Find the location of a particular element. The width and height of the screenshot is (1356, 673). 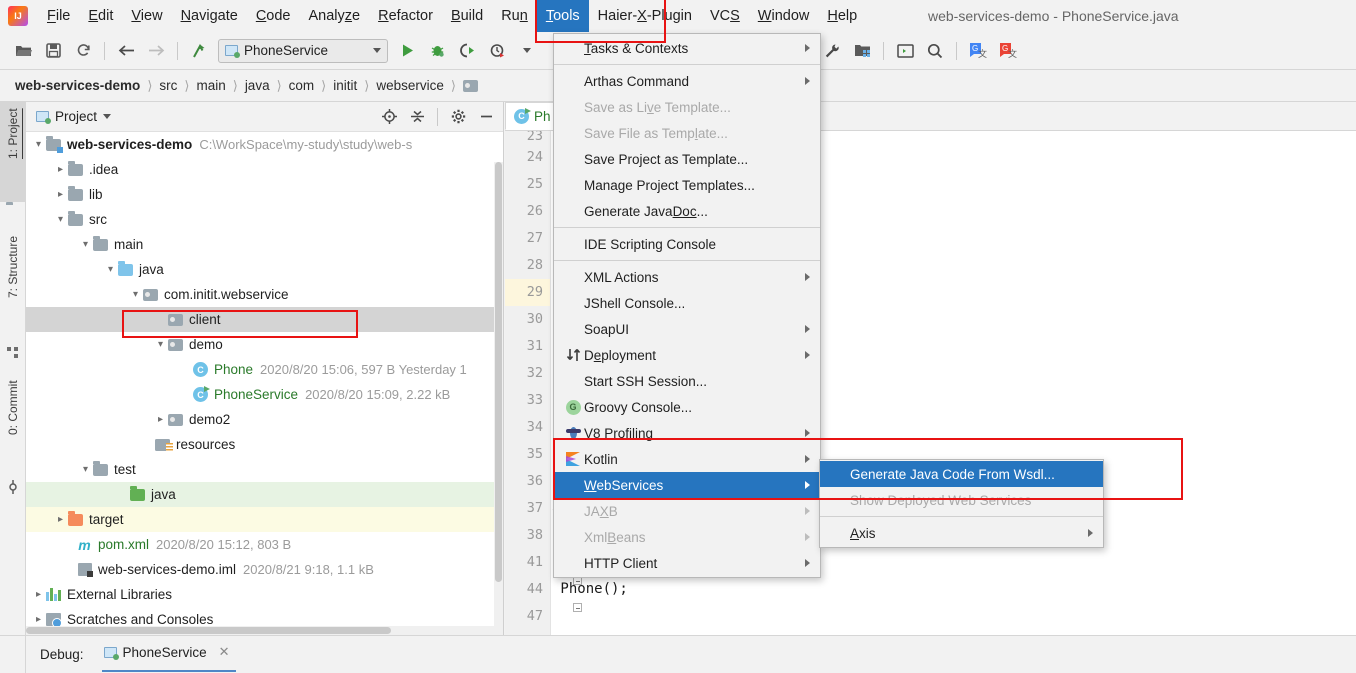

gear-icon is located at coordinates (458, 117).